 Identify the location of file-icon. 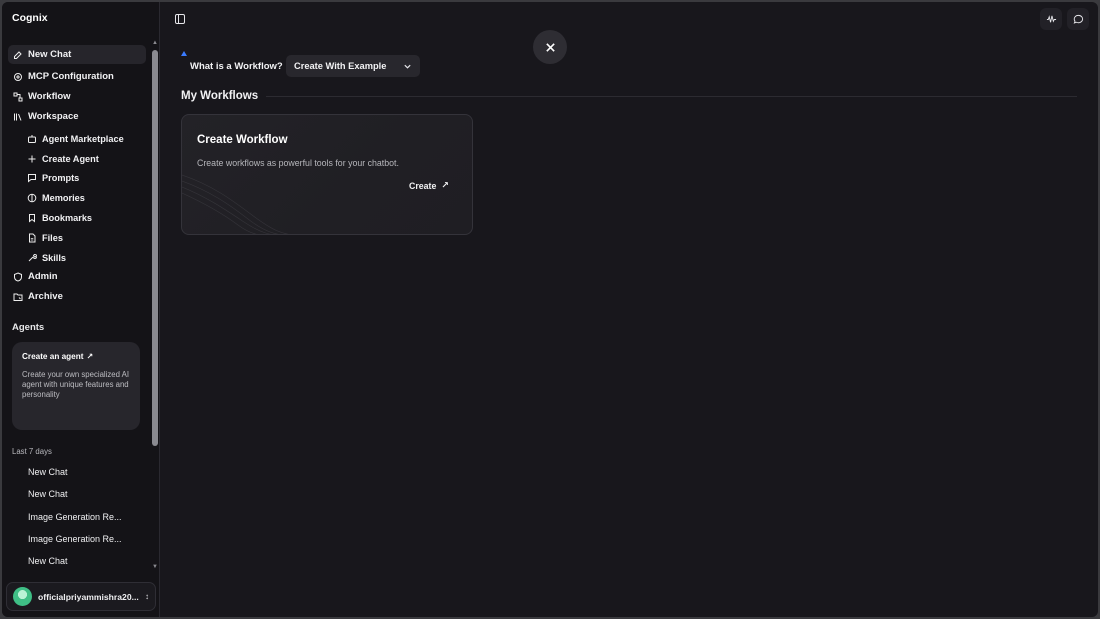
(32, 238).